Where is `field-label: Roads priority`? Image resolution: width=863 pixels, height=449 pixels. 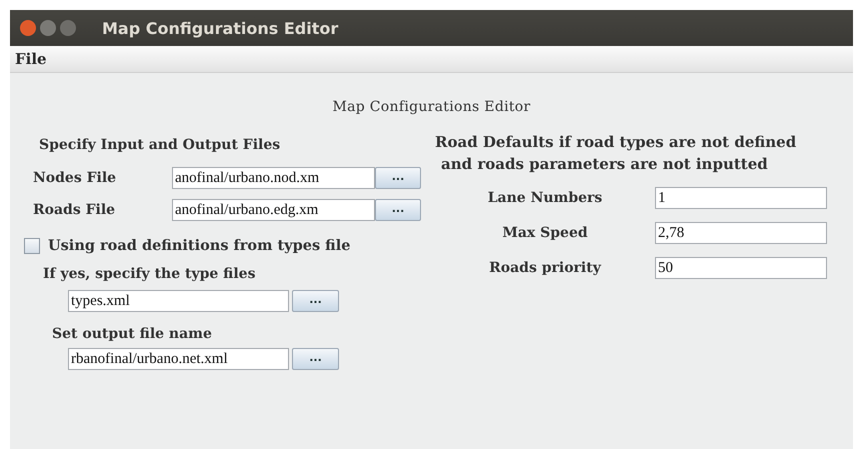 field-label: Roads priority is located at coordinates (545, 268).